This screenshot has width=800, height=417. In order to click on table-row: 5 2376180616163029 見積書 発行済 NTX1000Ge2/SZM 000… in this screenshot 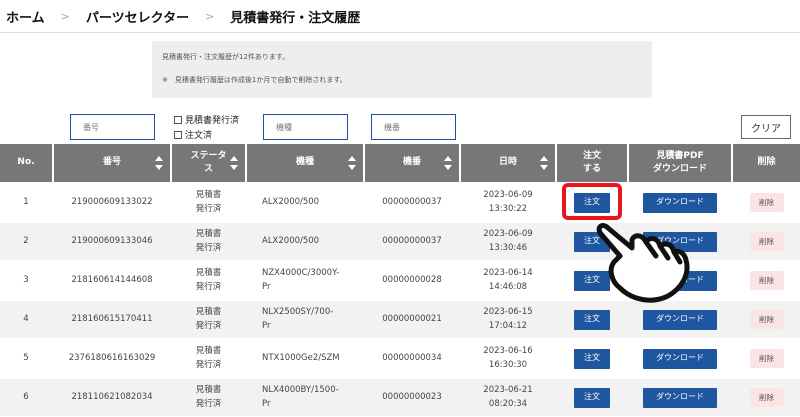, I will do `click(400, 358)`.